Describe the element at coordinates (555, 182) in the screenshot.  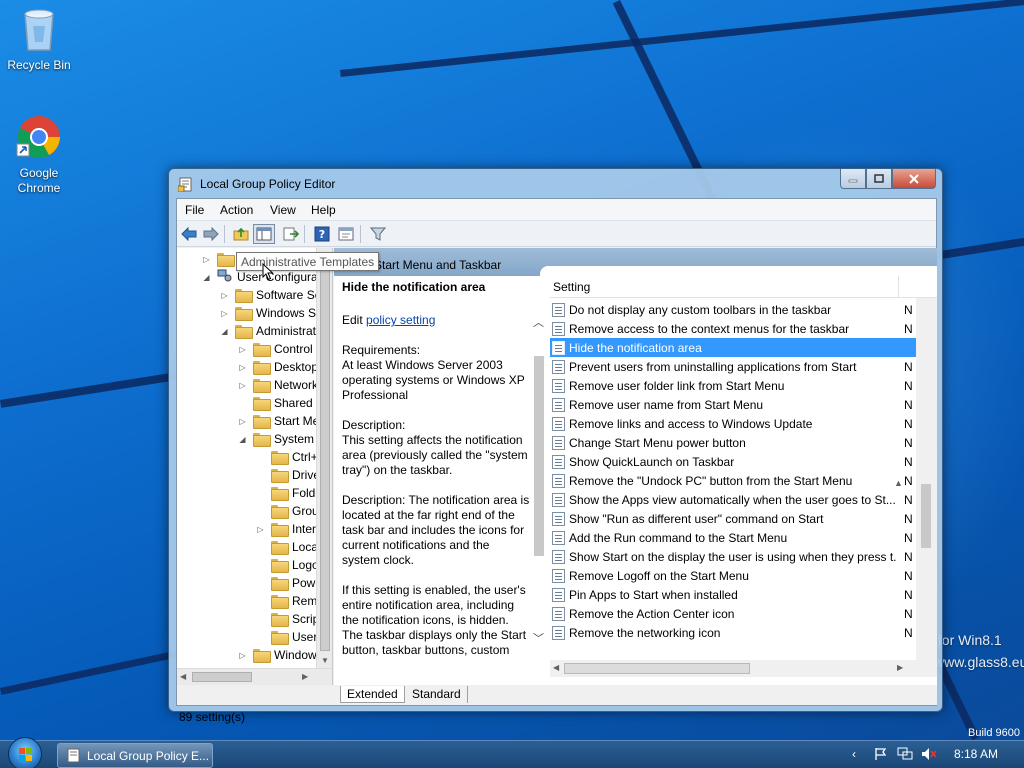
I see `title-bar: Local Group Policy Editor` at that location.